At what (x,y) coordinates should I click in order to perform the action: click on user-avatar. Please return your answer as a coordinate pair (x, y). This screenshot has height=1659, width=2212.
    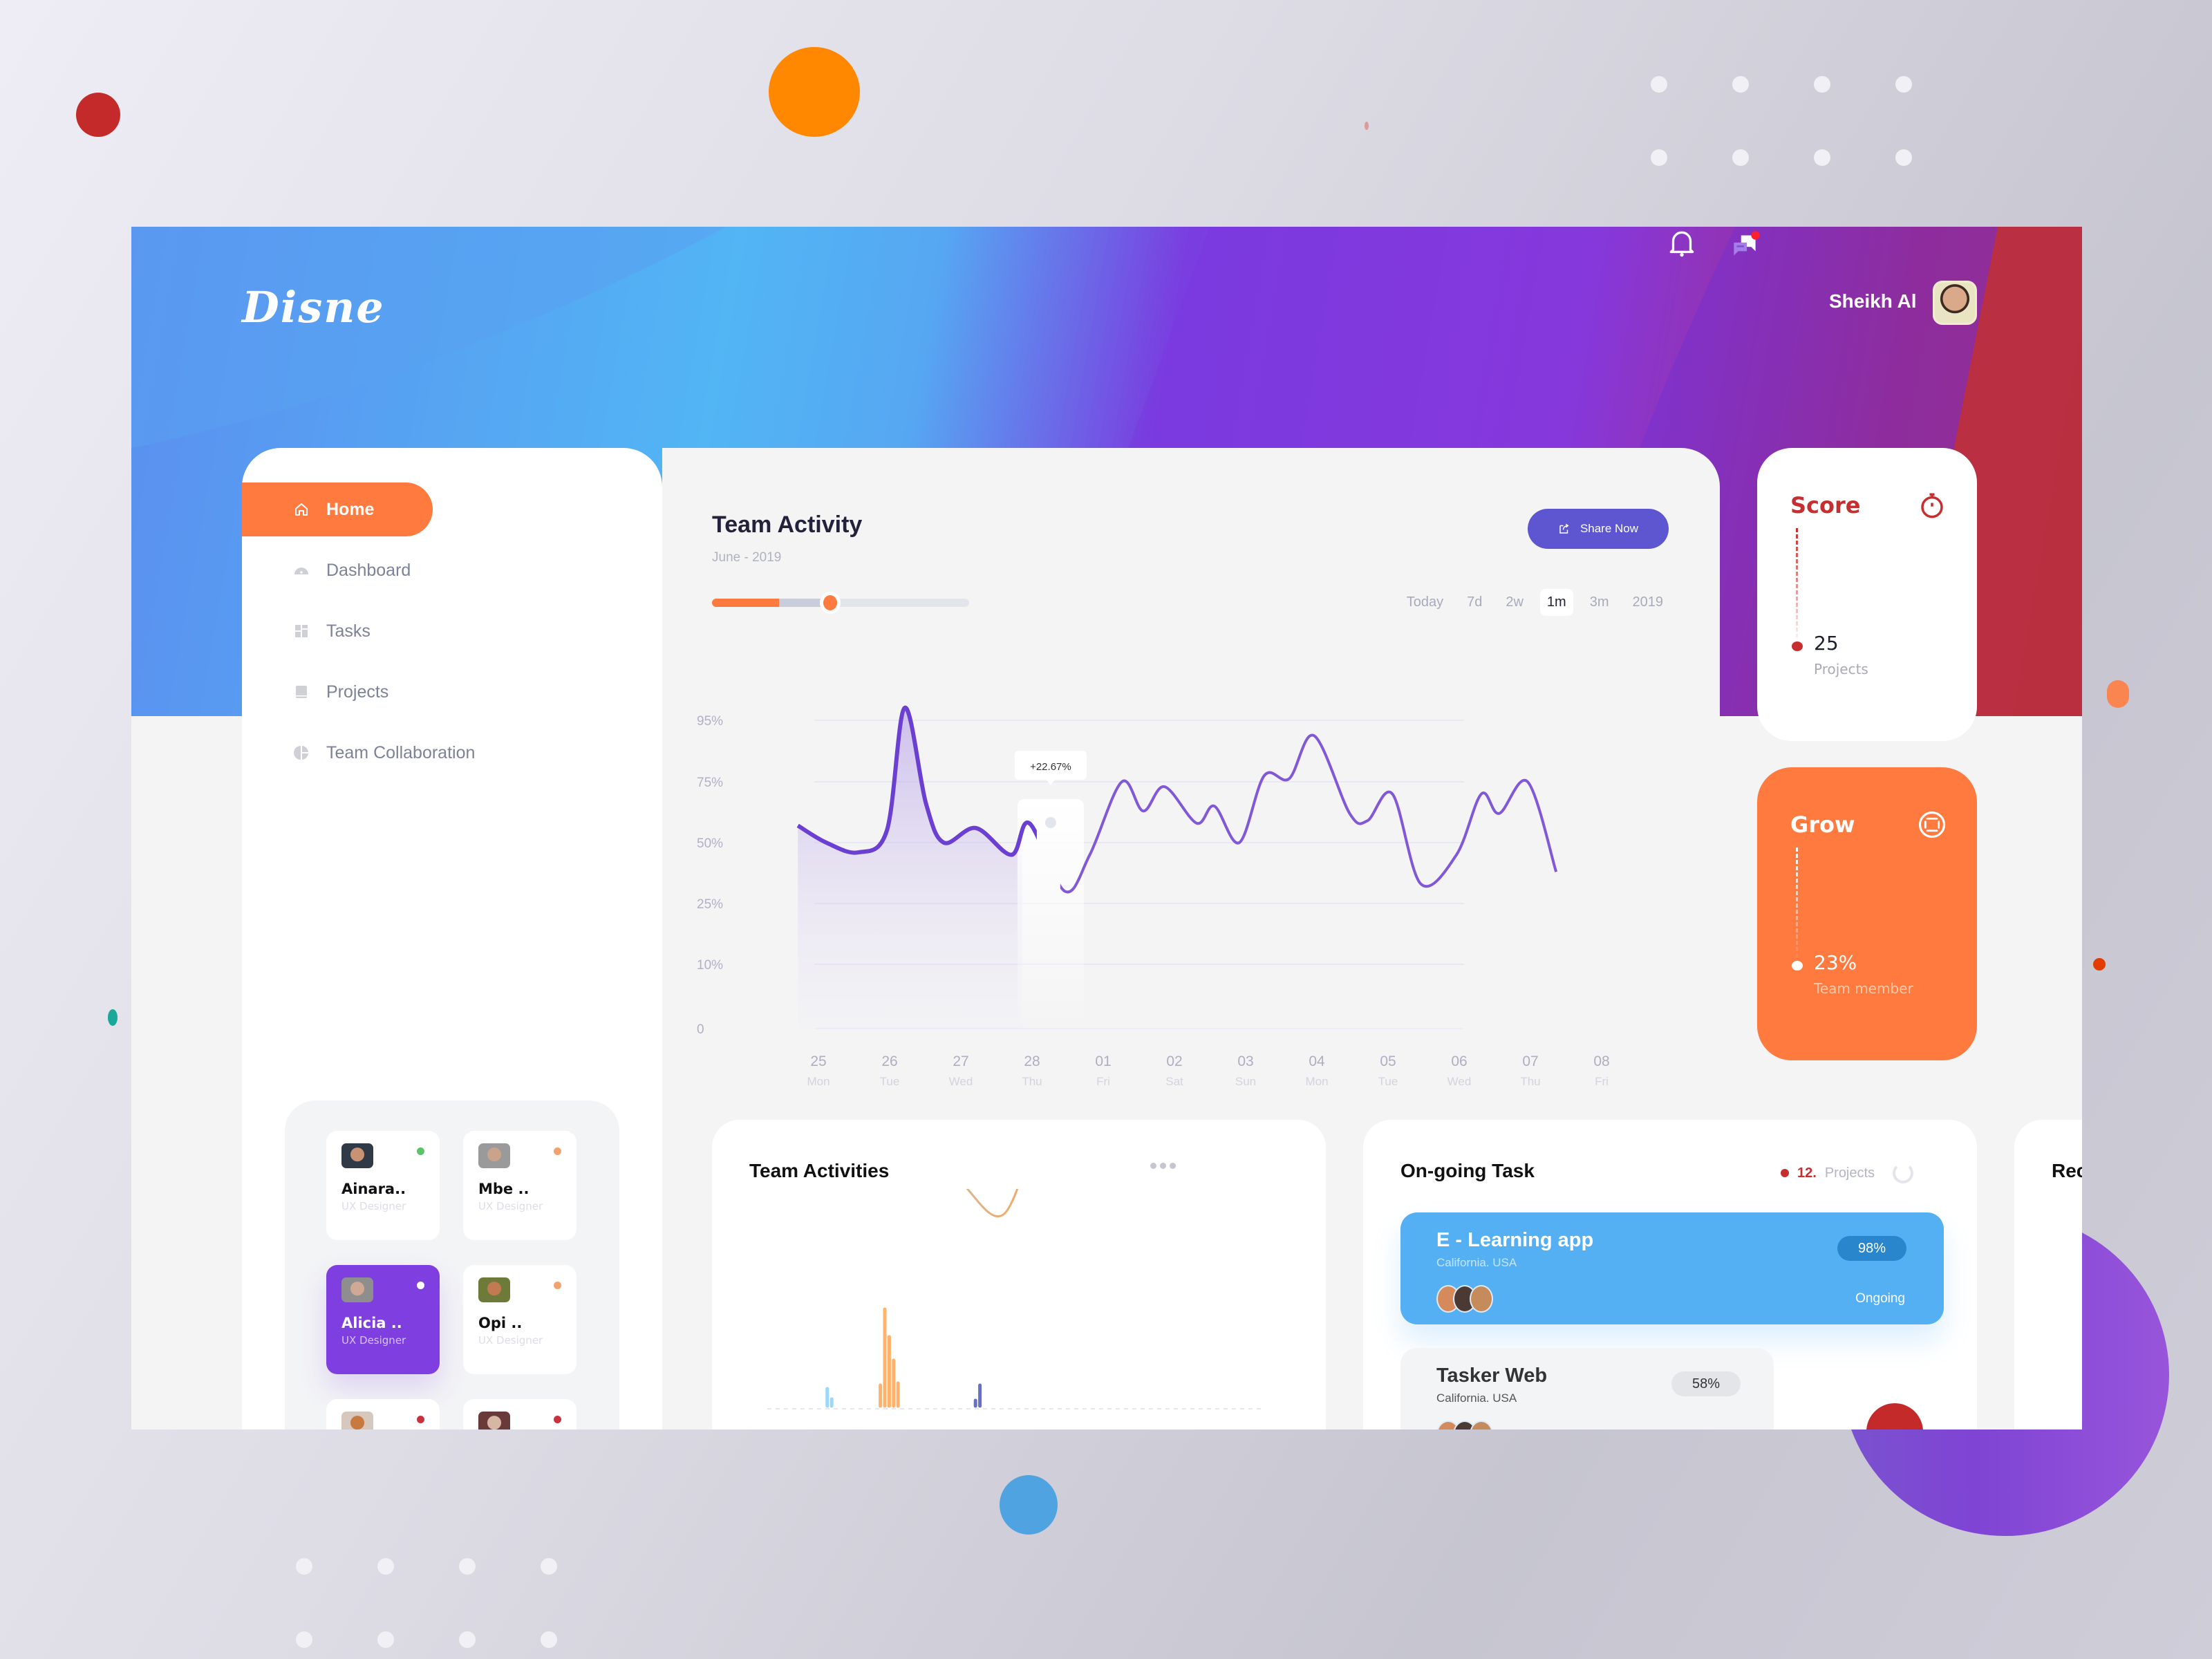
    Looking at the image, I should click on (1955, 303).